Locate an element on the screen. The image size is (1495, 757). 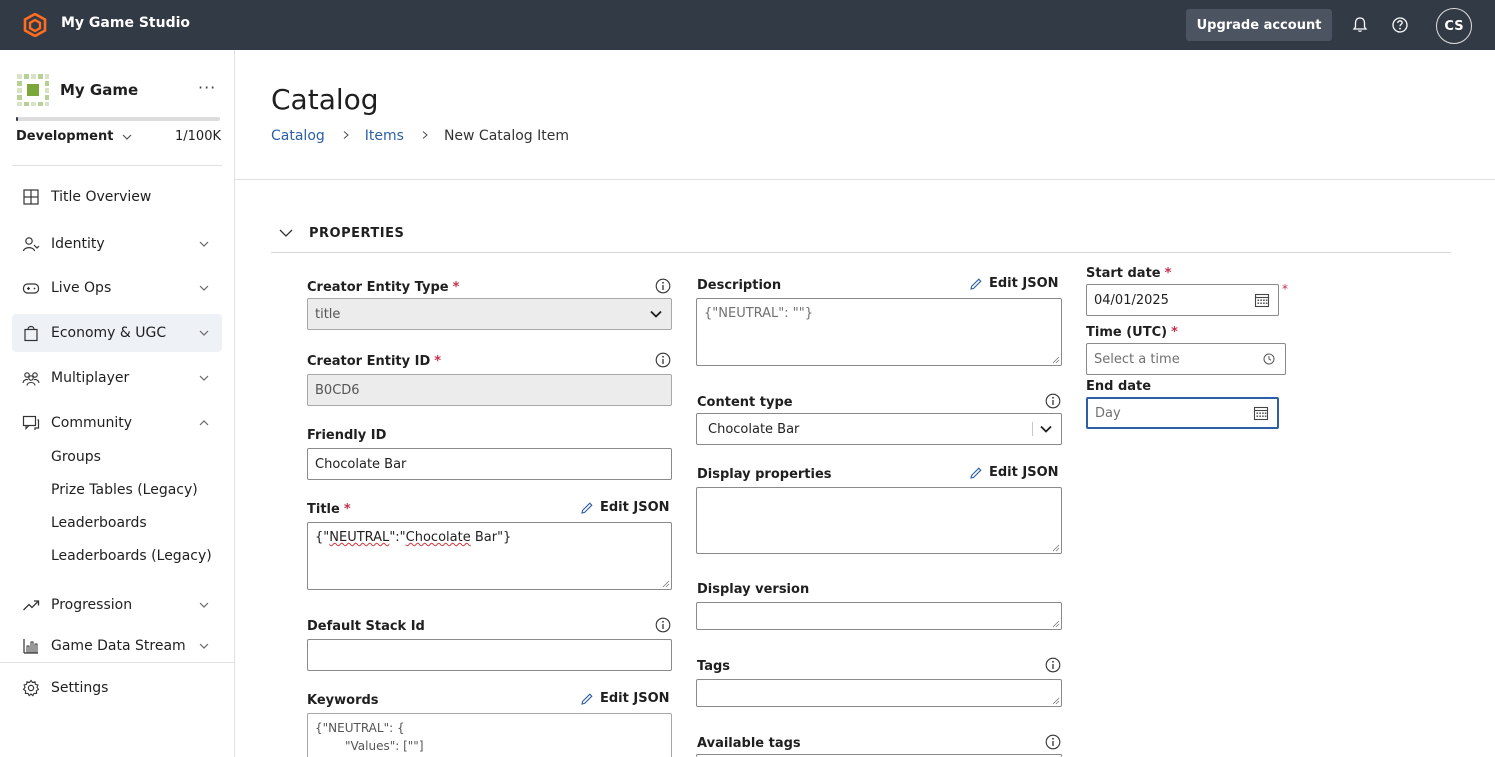
description-edit-json-button: Edit JSON is located at coordinates (1014, 283).